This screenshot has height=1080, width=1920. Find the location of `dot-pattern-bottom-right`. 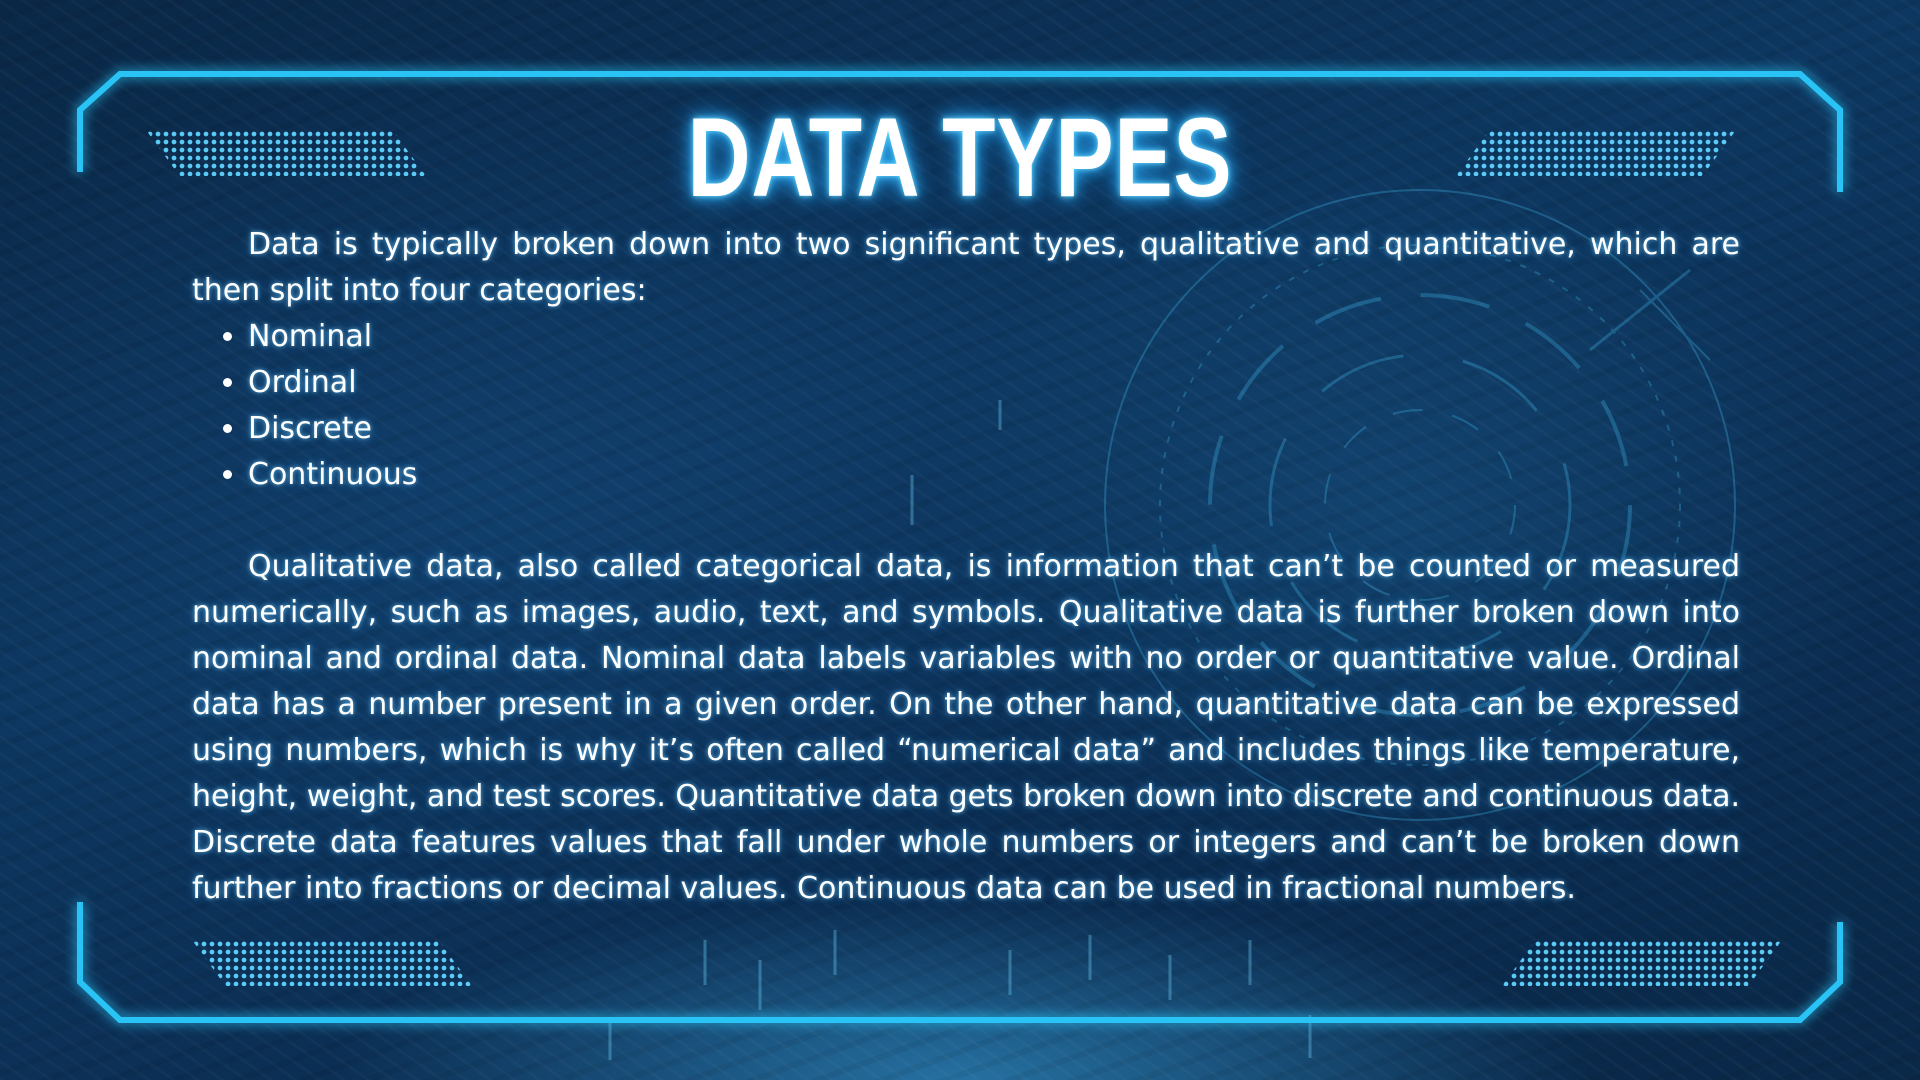

dot-pattern-bottom-right is located at coordinates (1642, 963).